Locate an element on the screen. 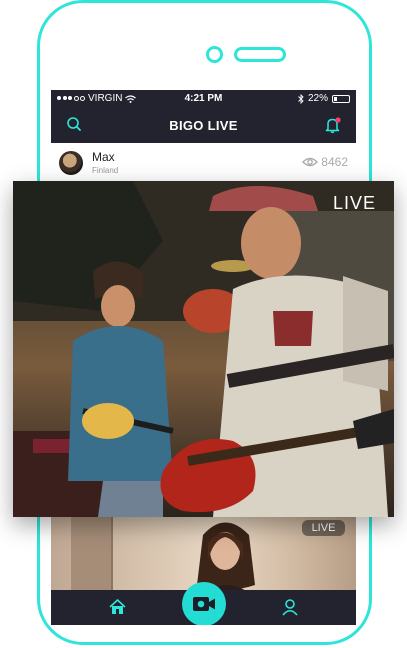  bottom-tab-bar is located at coordinates (203, 603).